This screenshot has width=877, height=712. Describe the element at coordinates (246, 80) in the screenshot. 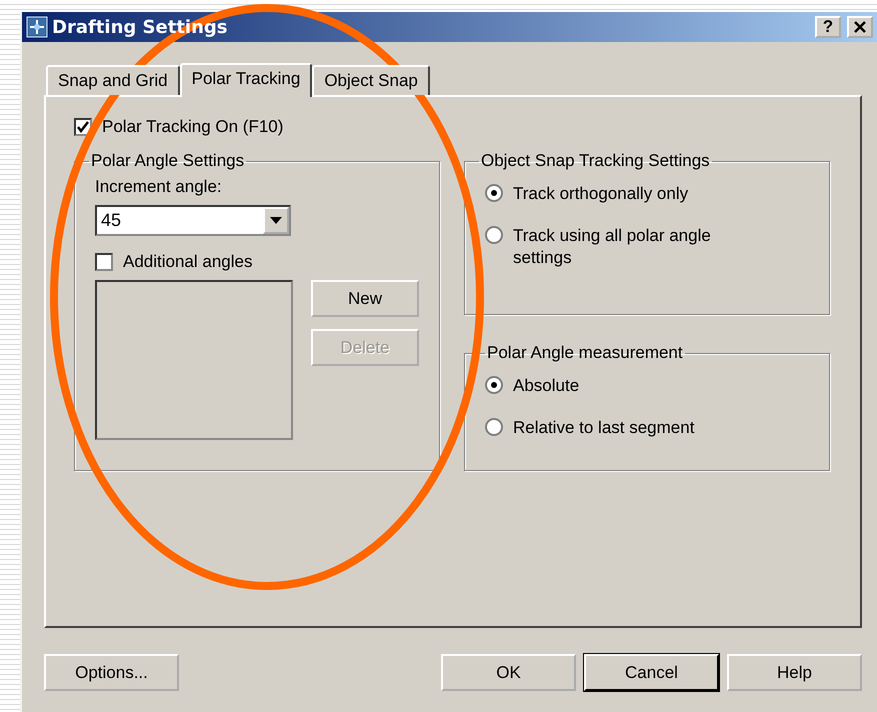

I see `tab: Polar Tracking` at that location.